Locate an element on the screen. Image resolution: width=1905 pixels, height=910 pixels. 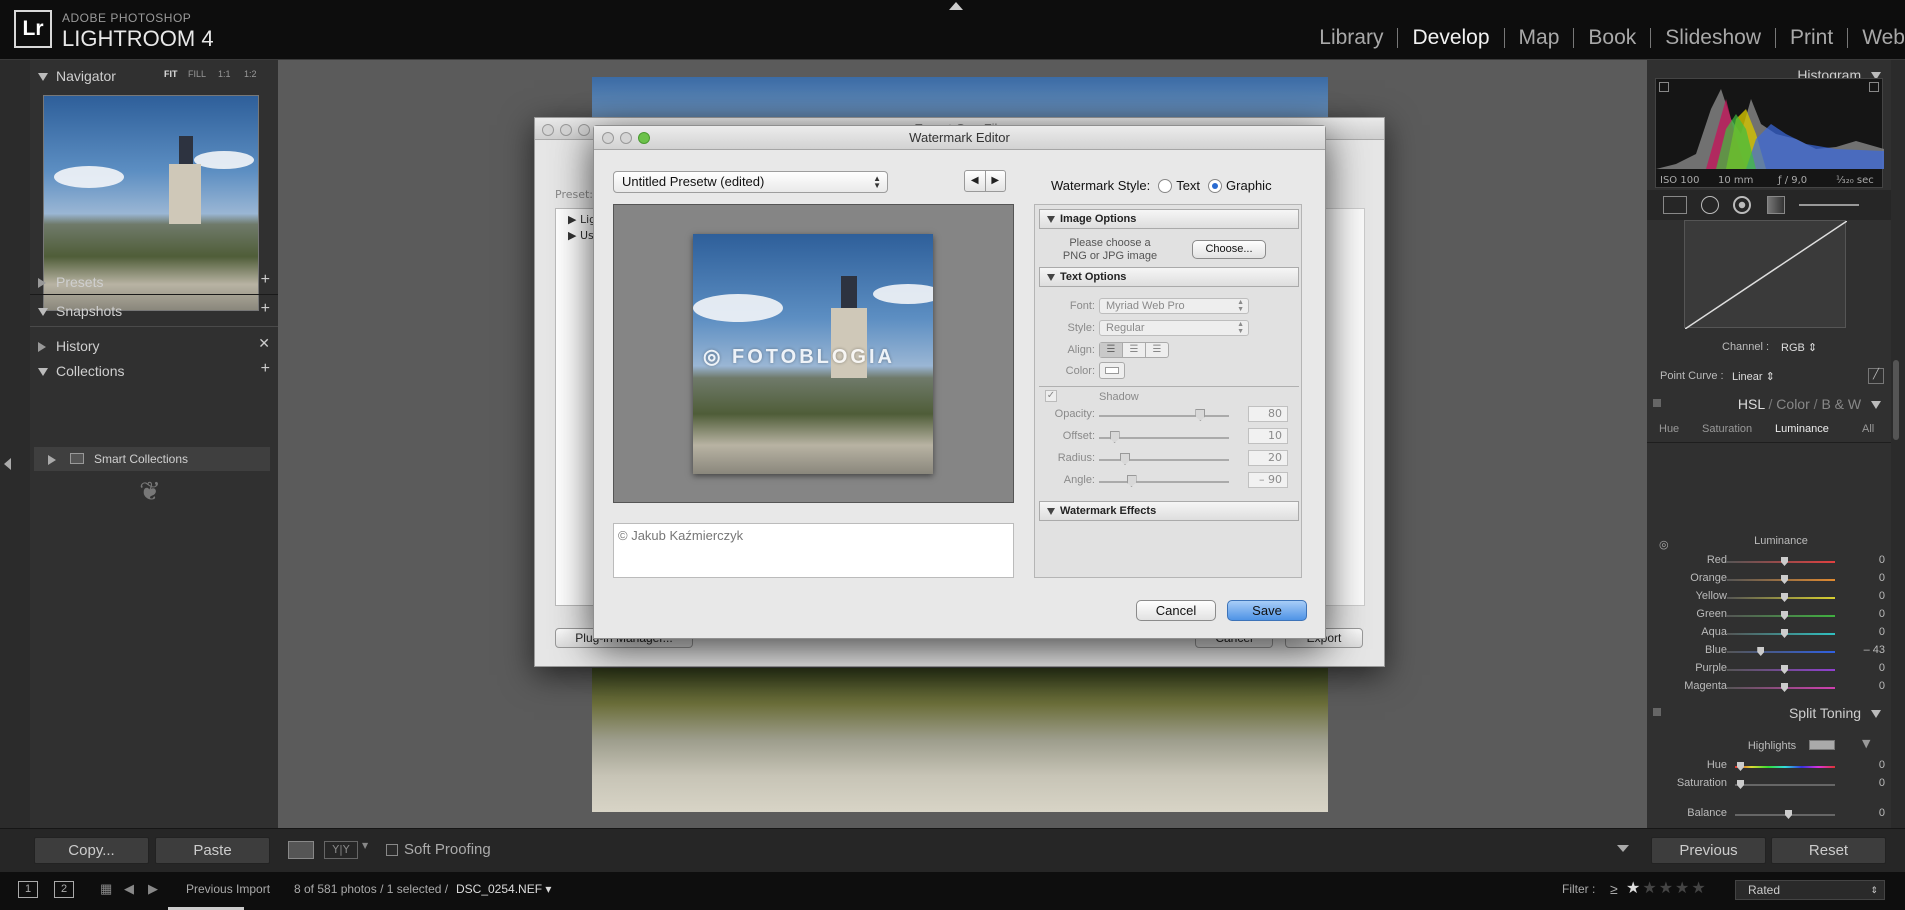
next-image-icon: ▶ is located at coordinates (996, 181).